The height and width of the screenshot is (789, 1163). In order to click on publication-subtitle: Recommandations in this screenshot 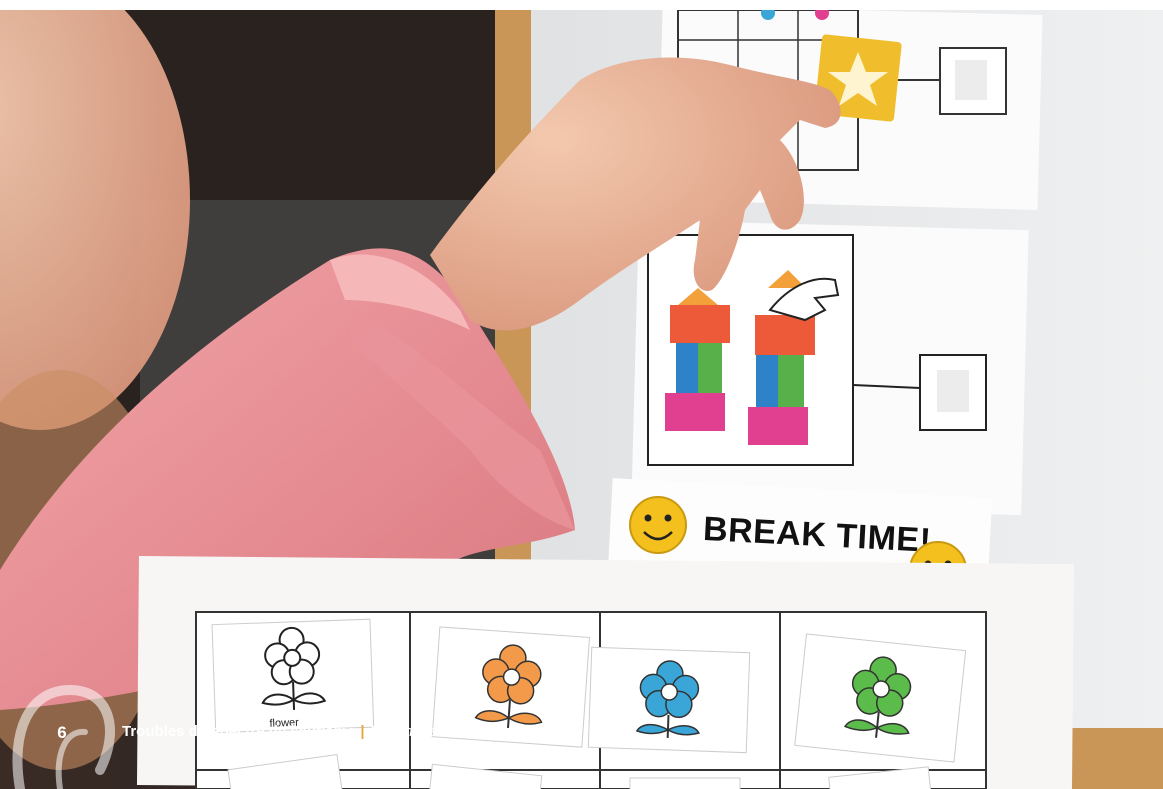, I will do `click(432, 731)`.